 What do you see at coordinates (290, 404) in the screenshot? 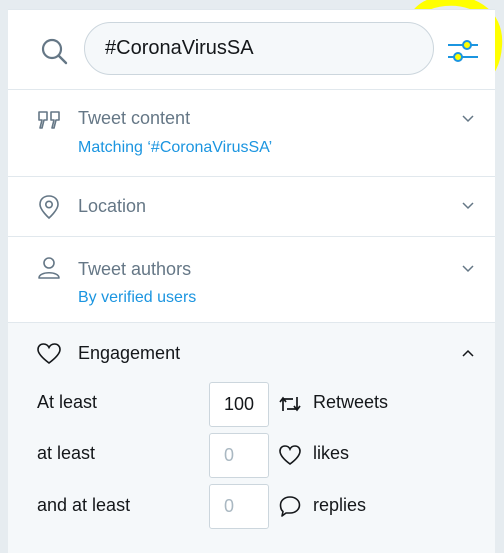
I see `retweet-icon` at bounding box center [290, 404].